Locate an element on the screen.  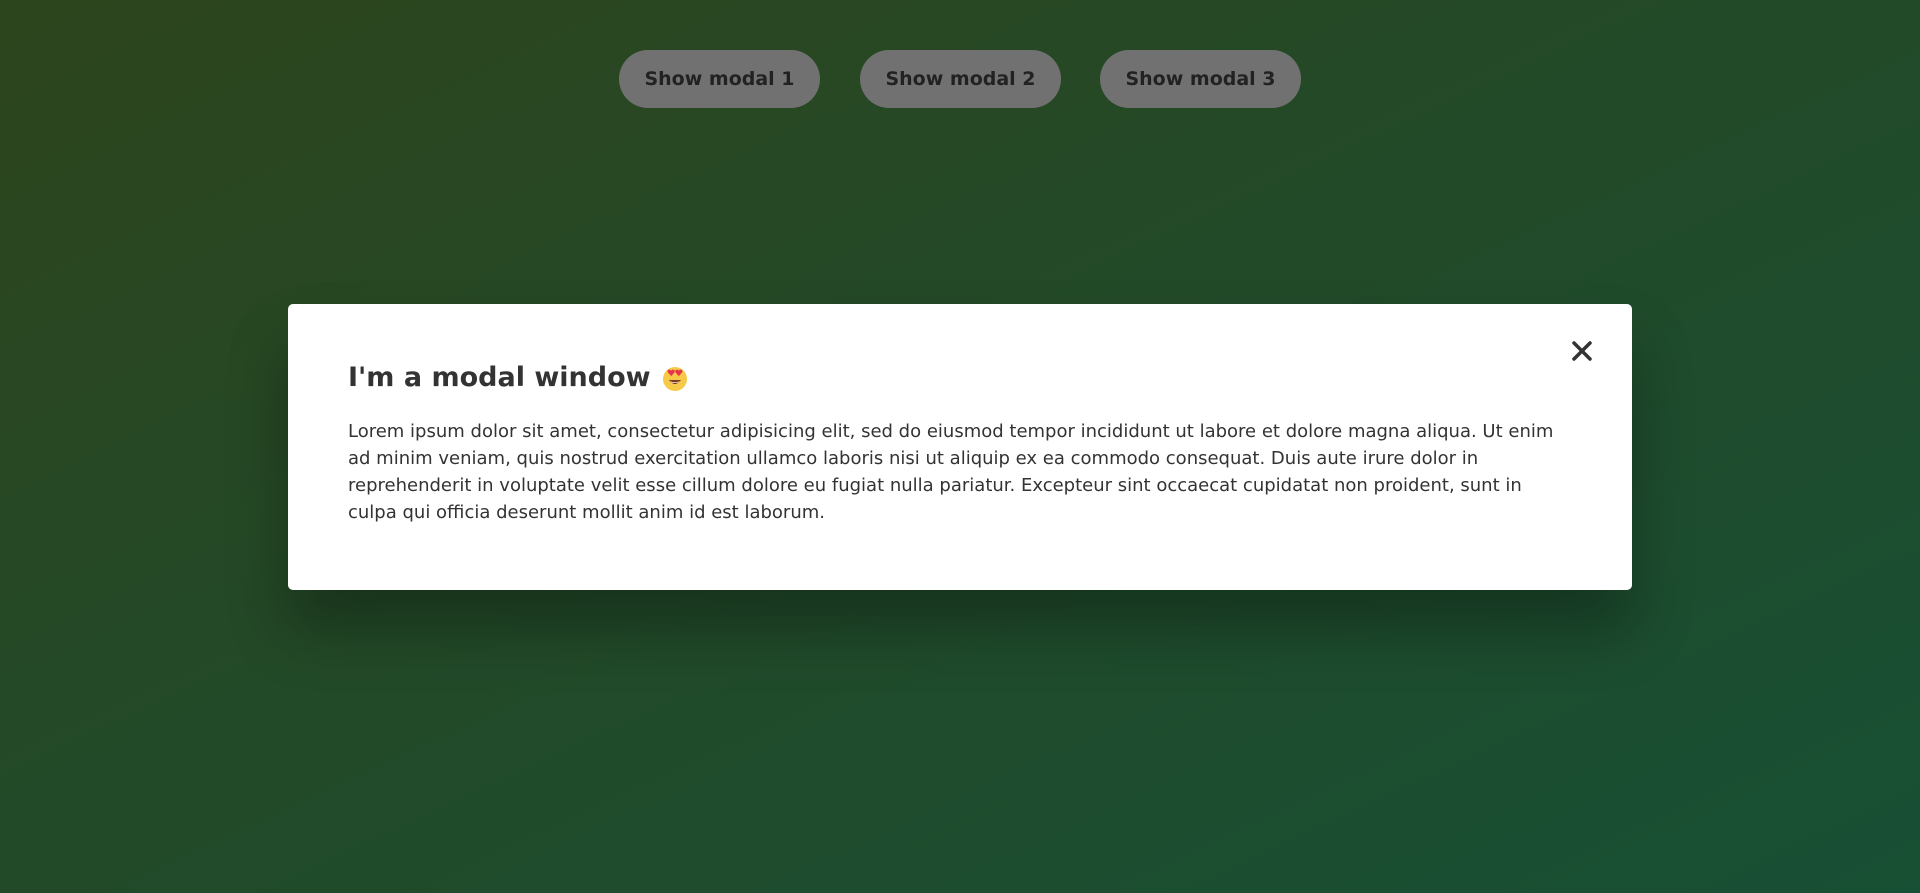
modal-title-row: I'm a modal window is located at coordinates (960, 378).